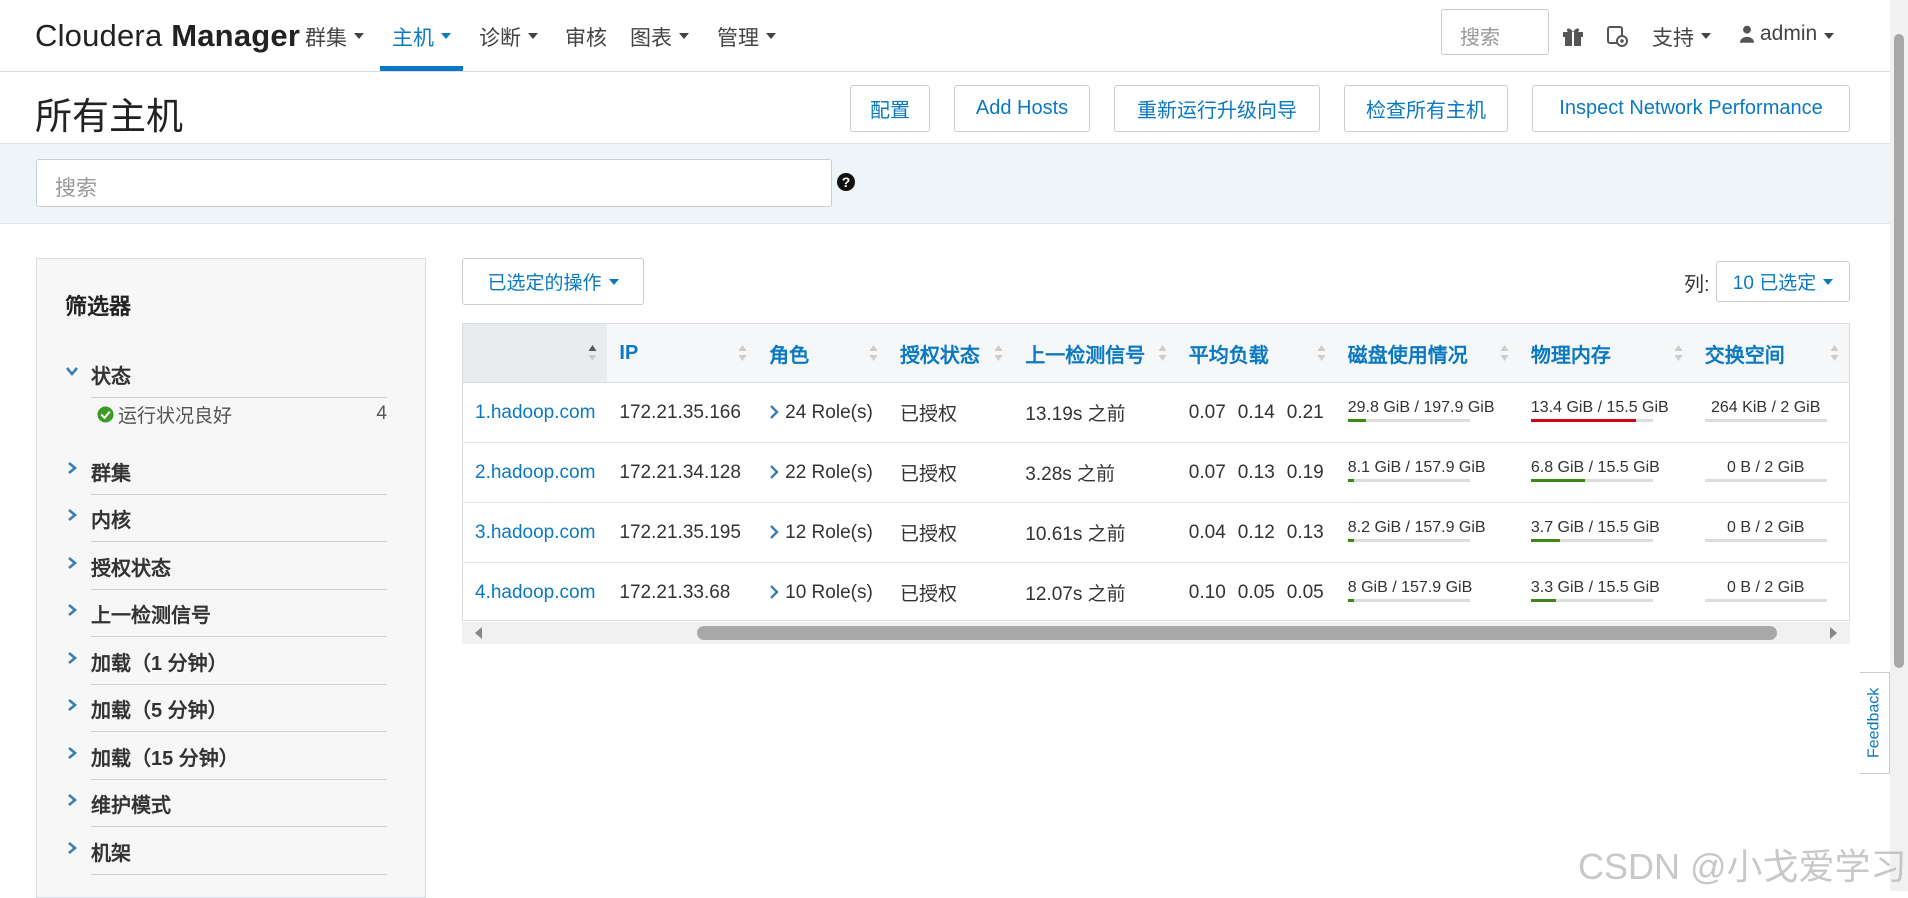 This screenshot has height=898, width=1908. I want to click on filter-section-label: 加载（5 分钟）, so click(239, 713).